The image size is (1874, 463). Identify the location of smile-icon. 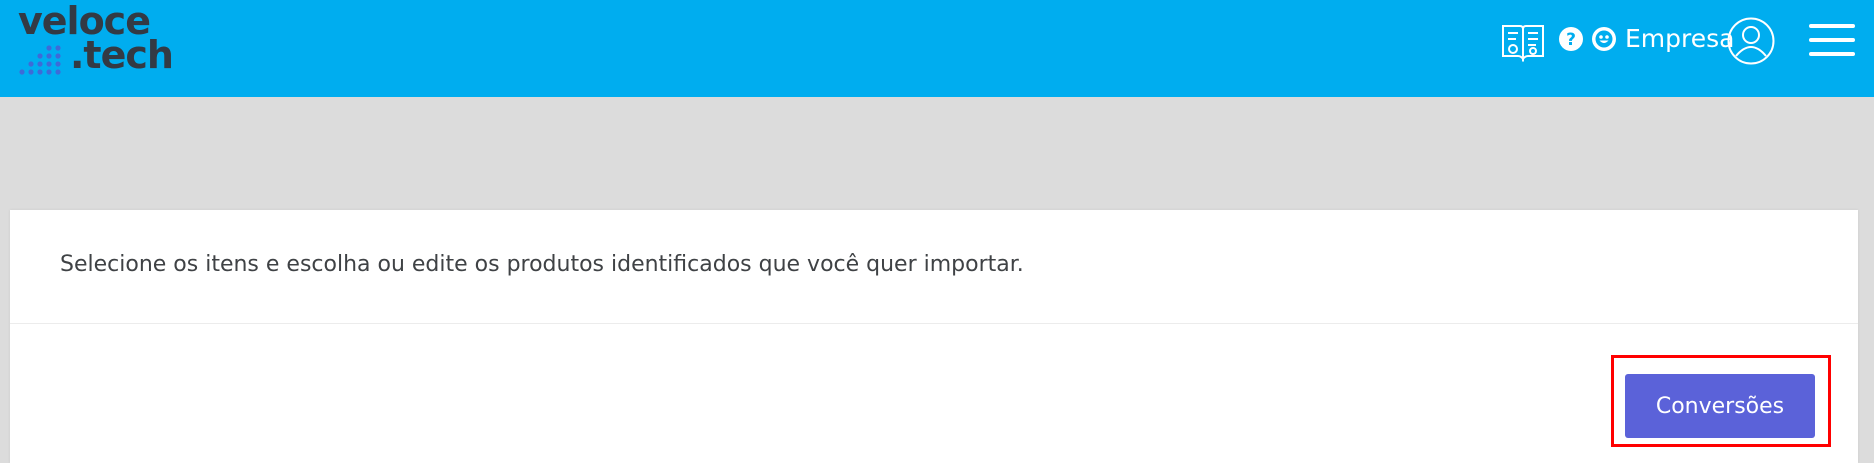
(1604, 39).